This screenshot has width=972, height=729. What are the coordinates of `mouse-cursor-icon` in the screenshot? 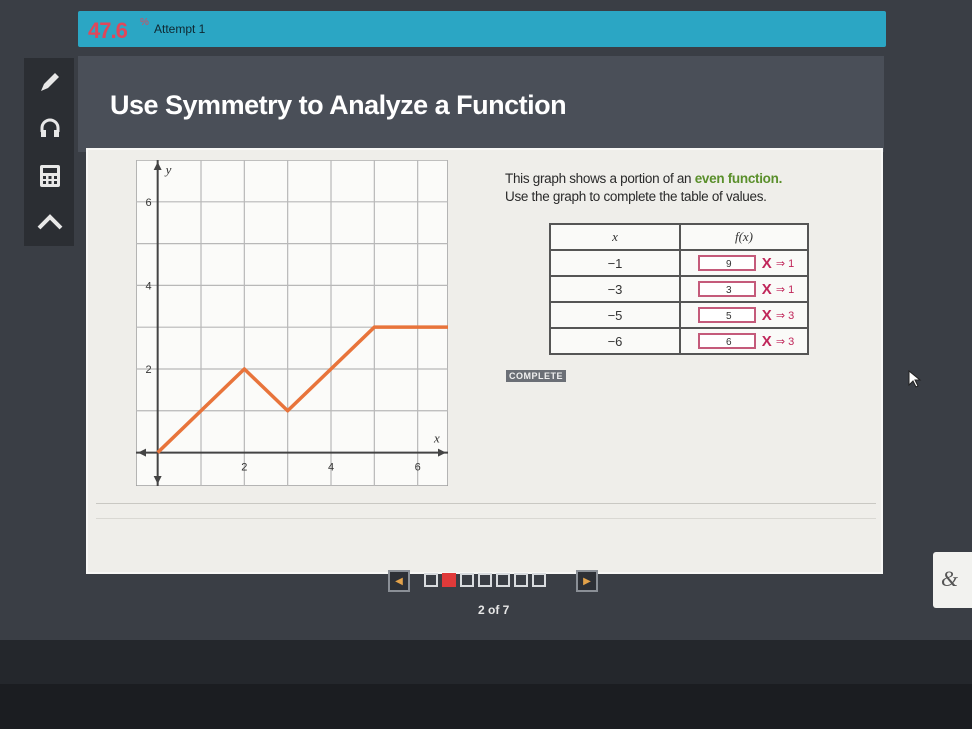 It's located at (915, 379).